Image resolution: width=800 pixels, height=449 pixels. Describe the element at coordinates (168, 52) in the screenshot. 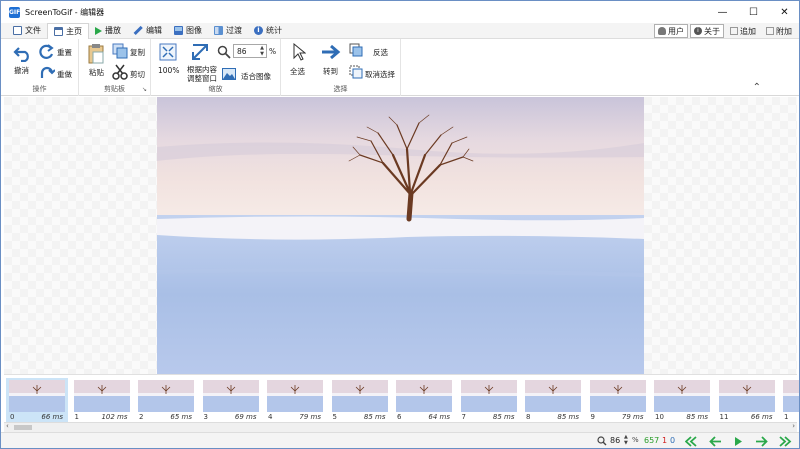

I see `zoom-100-icon` at that location.